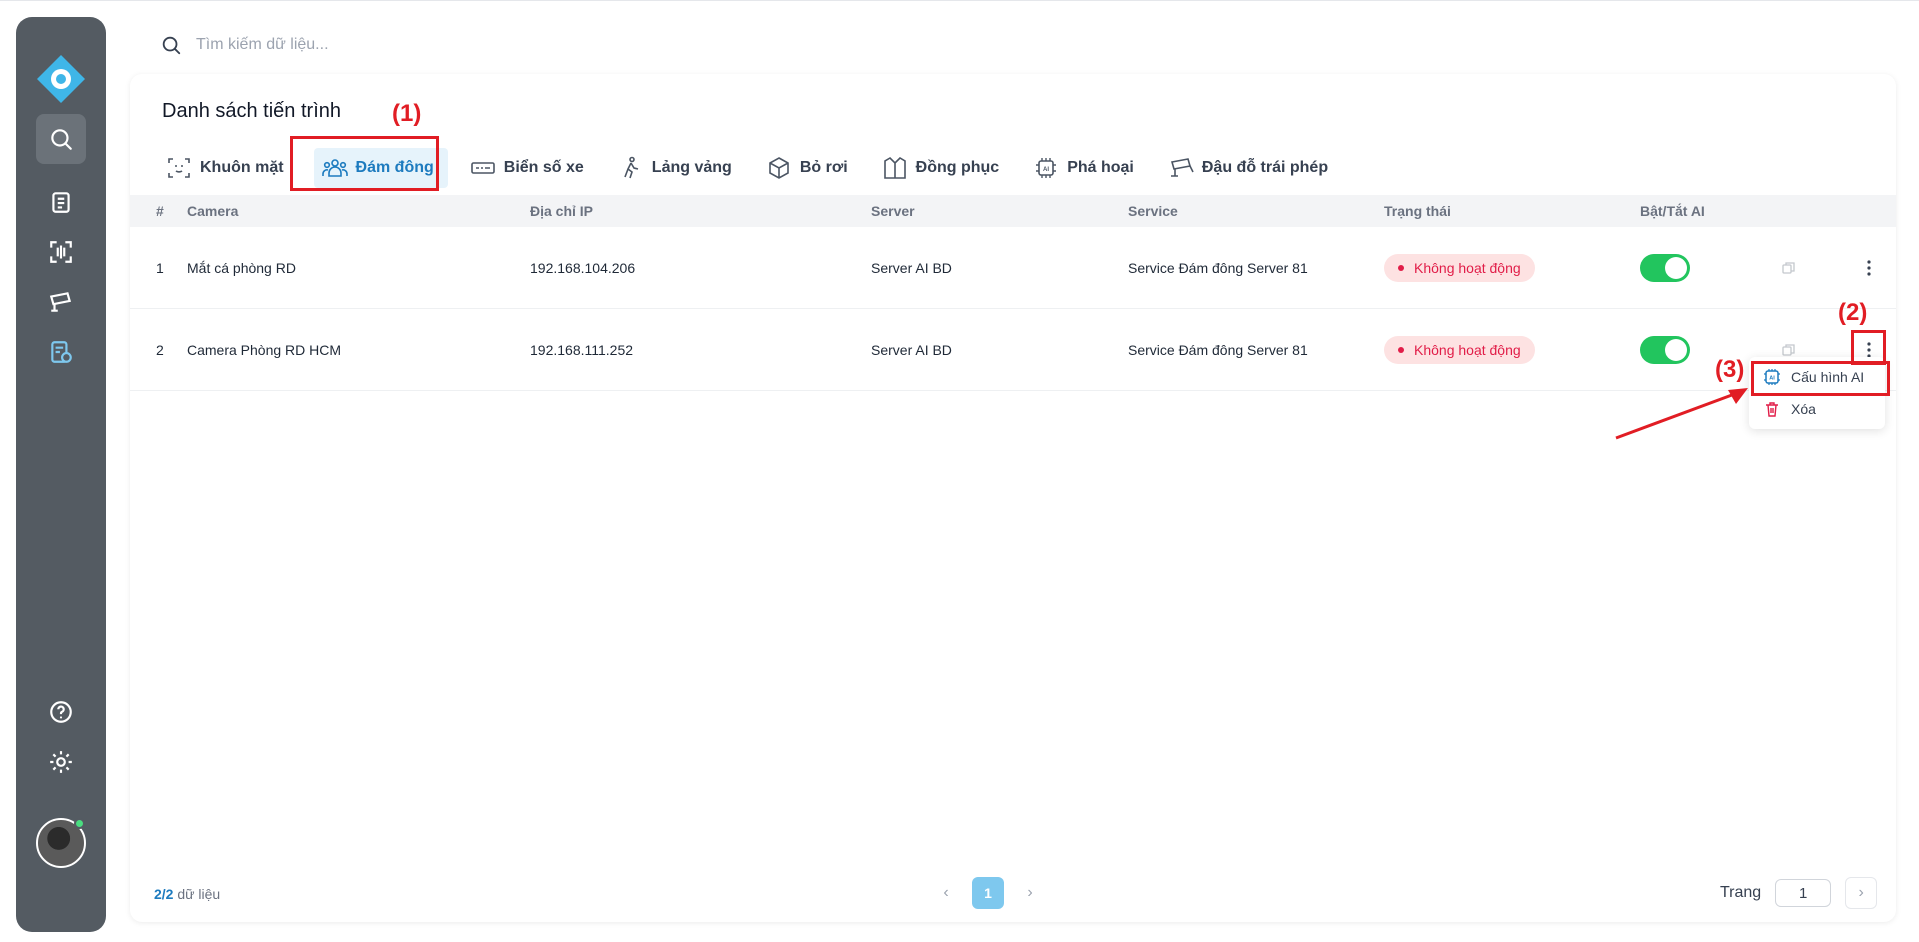 The height and width of the screenshot is (942, 1919). Describe the element at coordinates (1803, 409) in the screenshot. I see `menu-item-label: Xóa` at that location.